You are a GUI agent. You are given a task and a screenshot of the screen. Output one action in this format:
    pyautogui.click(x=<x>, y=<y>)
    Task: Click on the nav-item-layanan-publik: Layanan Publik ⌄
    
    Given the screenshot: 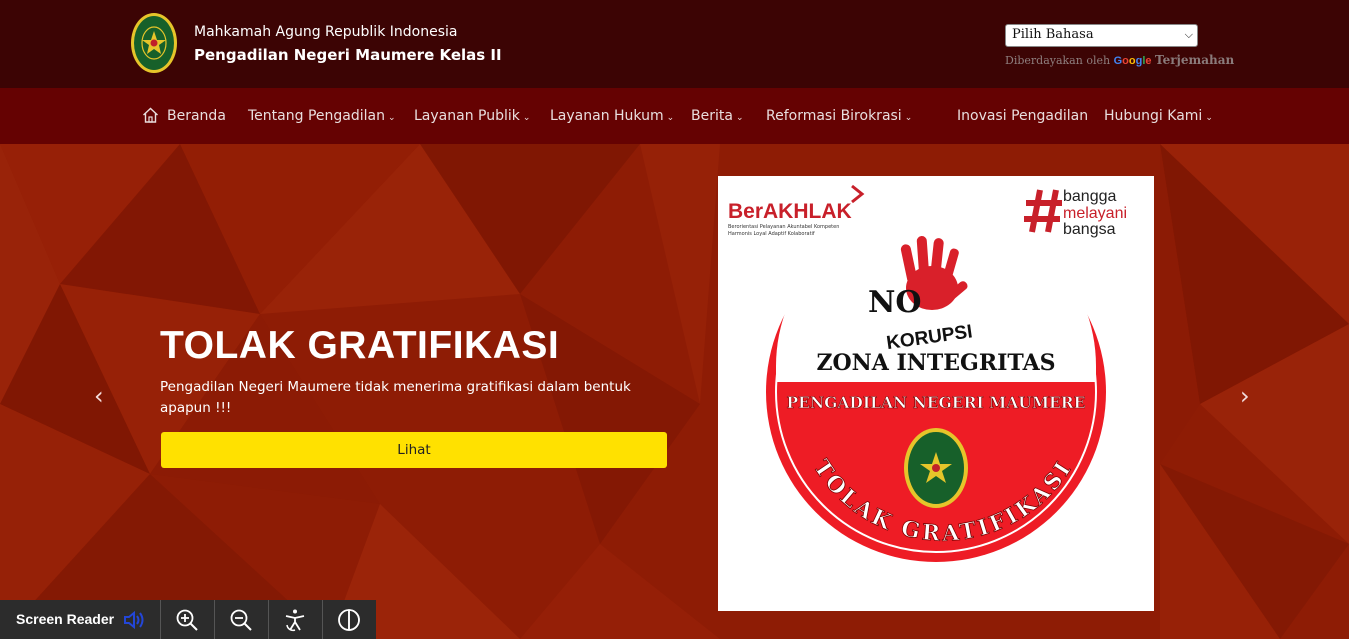 What is the action you would take?
    pyautogui.click(x=472, y=116)
    